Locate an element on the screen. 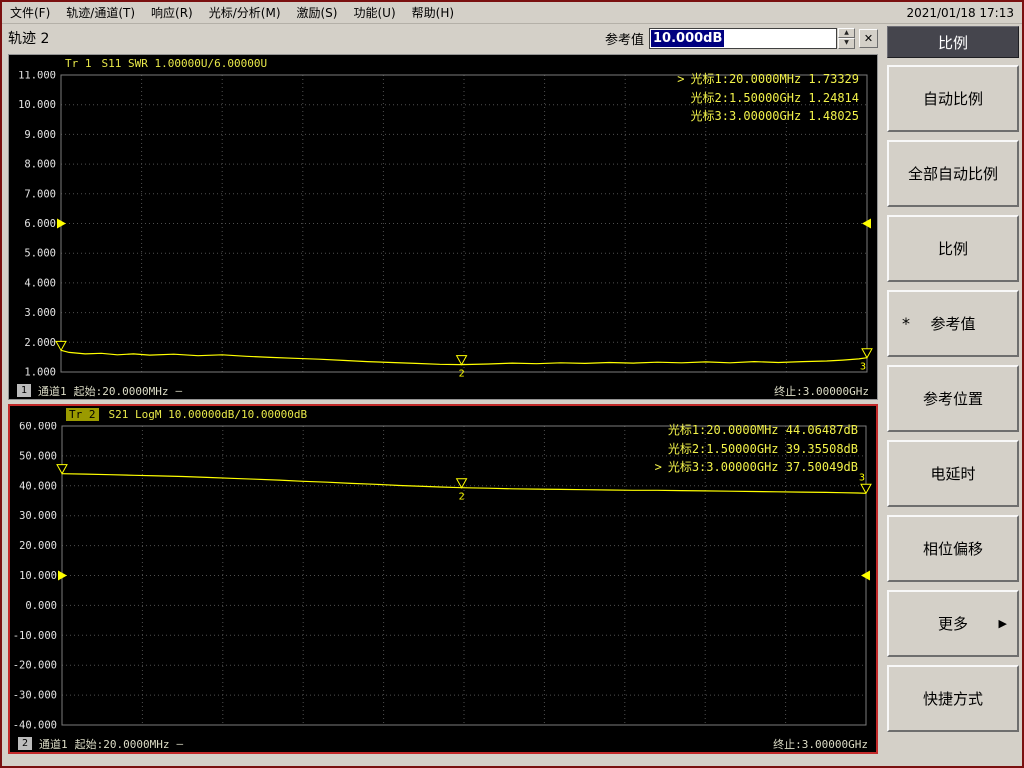 Image resolution: width=1024 pixels, height=768 pixels. marker-readout-line: > 光标1:20.0000MHz 1.73329 is located at coordinates (768, 79).